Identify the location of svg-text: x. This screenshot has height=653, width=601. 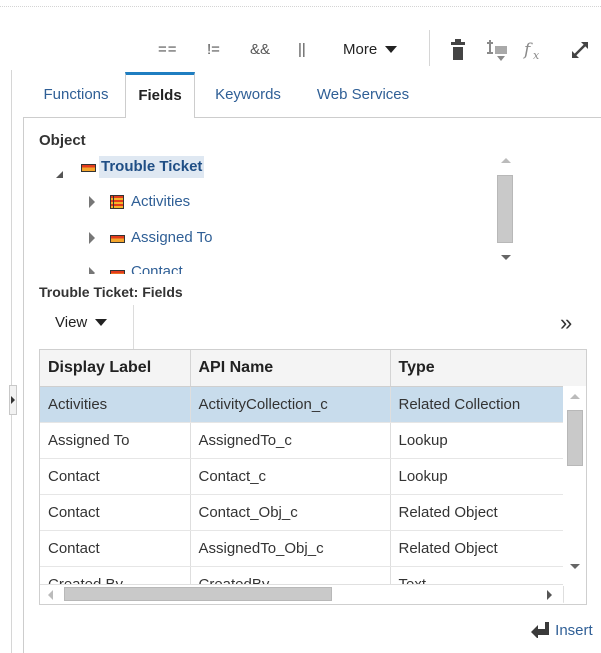
(536, 55).